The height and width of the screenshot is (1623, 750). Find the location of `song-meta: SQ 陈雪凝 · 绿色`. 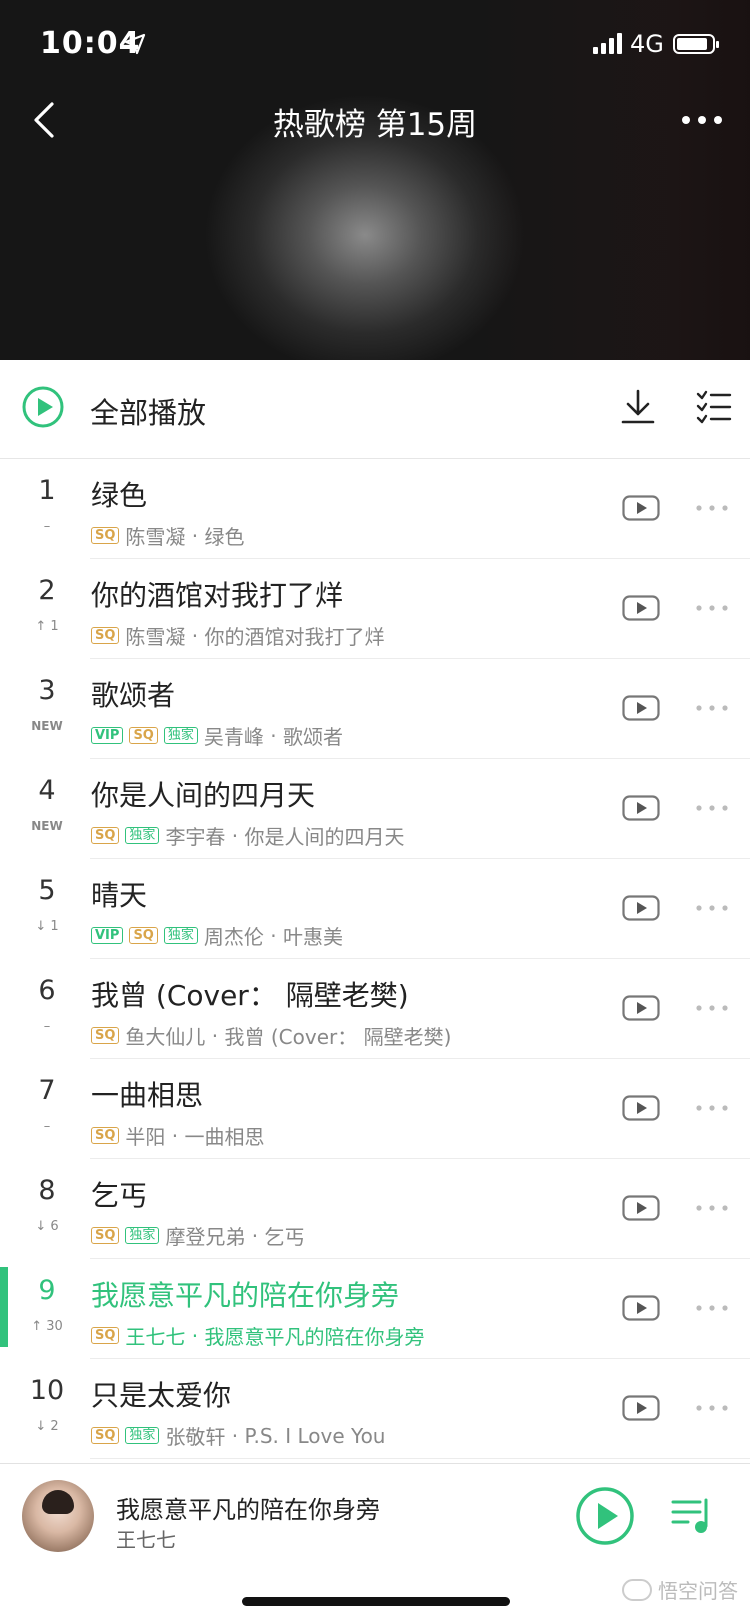

song-meta: SQ 陈雪凝 · 绿色 is located at coordinates (168, 535).